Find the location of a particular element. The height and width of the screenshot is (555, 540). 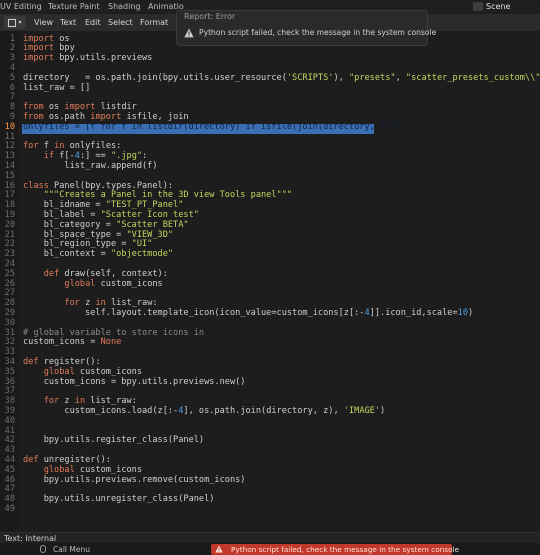

code-line: 20 bl_category = "Scatter BETA" is located at coordinates (270, 225).